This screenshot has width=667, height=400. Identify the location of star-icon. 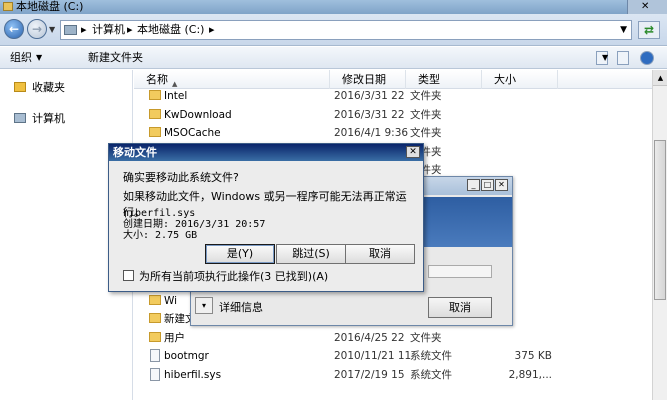
(20, 87).